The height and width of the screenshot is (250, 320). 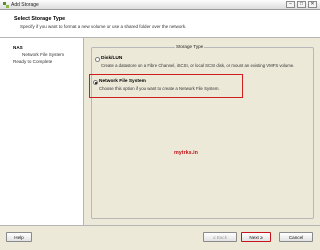 What do you see at coordinates (296, 237) in the screenshot?
I see `cancel-button: Cancel` at bounding box center [296, 237].